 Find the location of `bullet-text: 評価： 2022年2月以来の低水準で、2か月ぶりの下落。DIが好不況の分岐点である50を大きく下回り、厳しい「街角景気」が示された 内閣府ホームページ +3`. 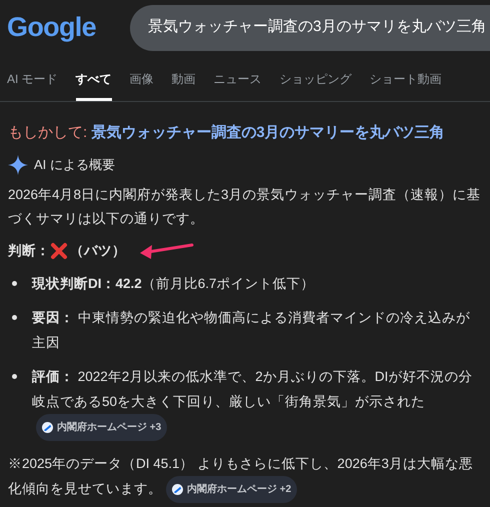

bullet-text: 評価： 2022年2月以来の低水準で、2か月ぶりの下落。DIが好不況の分岐点である50を大きく下回り、厳しい「街角景気」が示された 内閣府ホームページ +3 is located at coordinates (257, 402).